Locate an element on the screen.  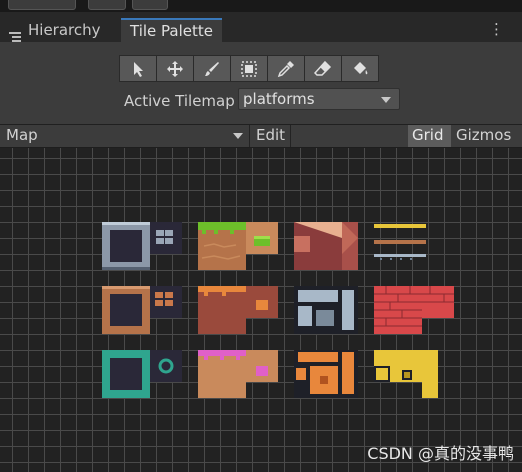
editor-toolbar is located at coordinates (261, 6).